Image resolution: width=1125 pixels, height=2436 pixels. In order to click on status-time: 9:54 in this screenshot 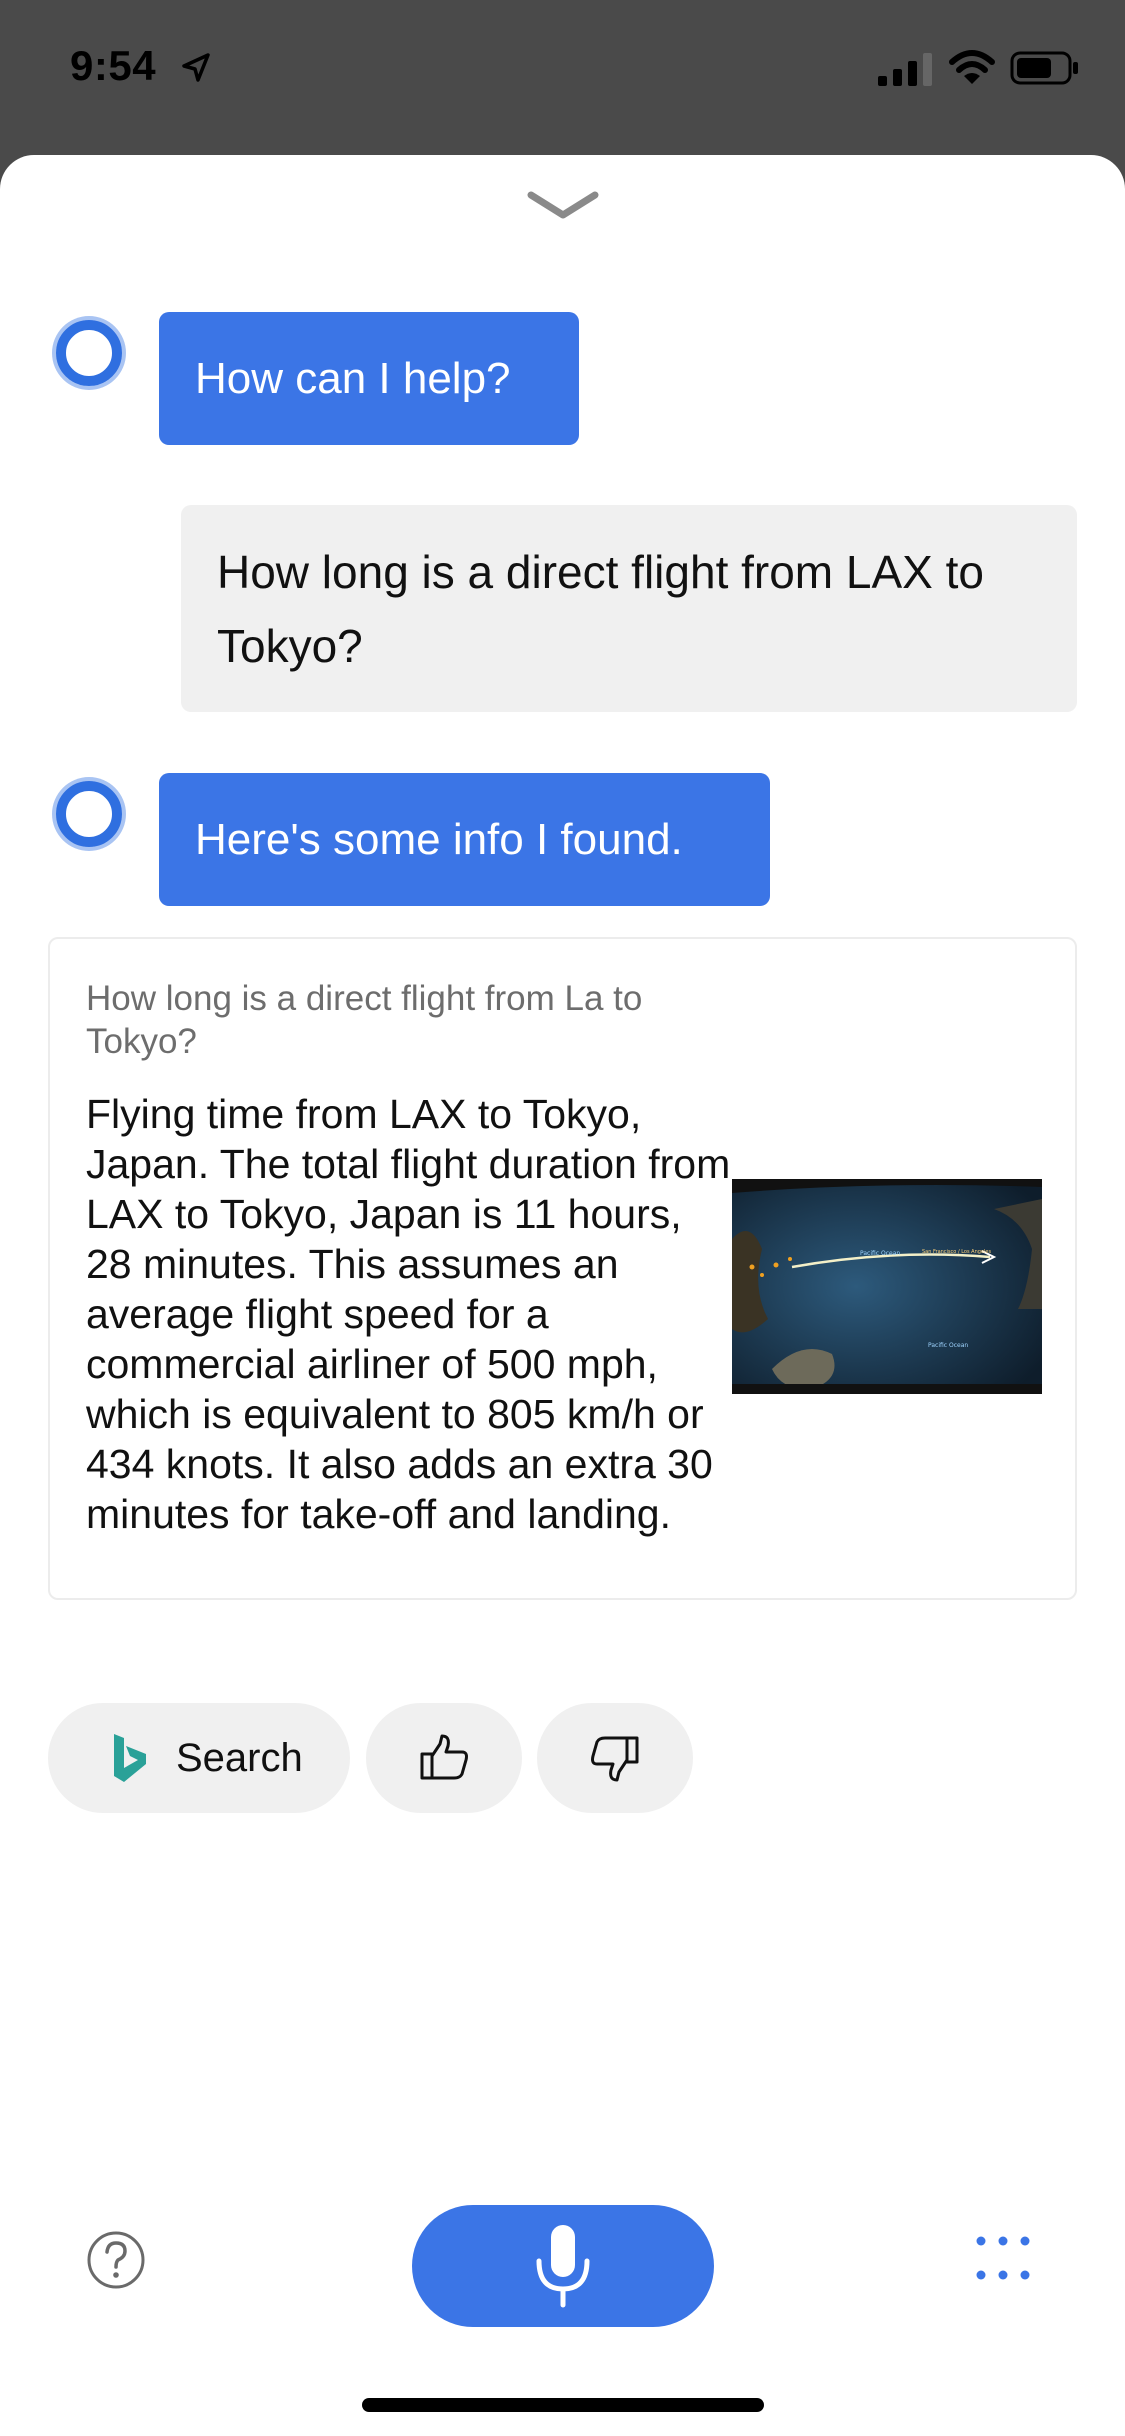, I will do `click(113, 65)`.